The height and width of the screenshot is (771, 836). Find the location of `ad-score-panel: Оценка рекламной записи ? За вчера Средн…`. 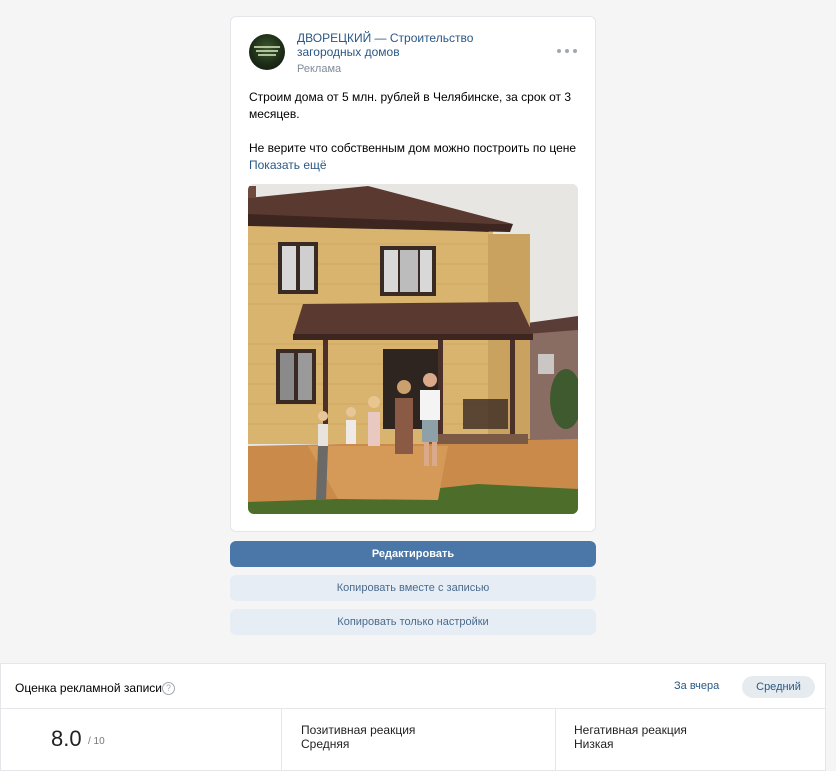

ad-score-panel: Оценка рекламной записи ? За вчера Средн… is located at coordinates (413, 717).